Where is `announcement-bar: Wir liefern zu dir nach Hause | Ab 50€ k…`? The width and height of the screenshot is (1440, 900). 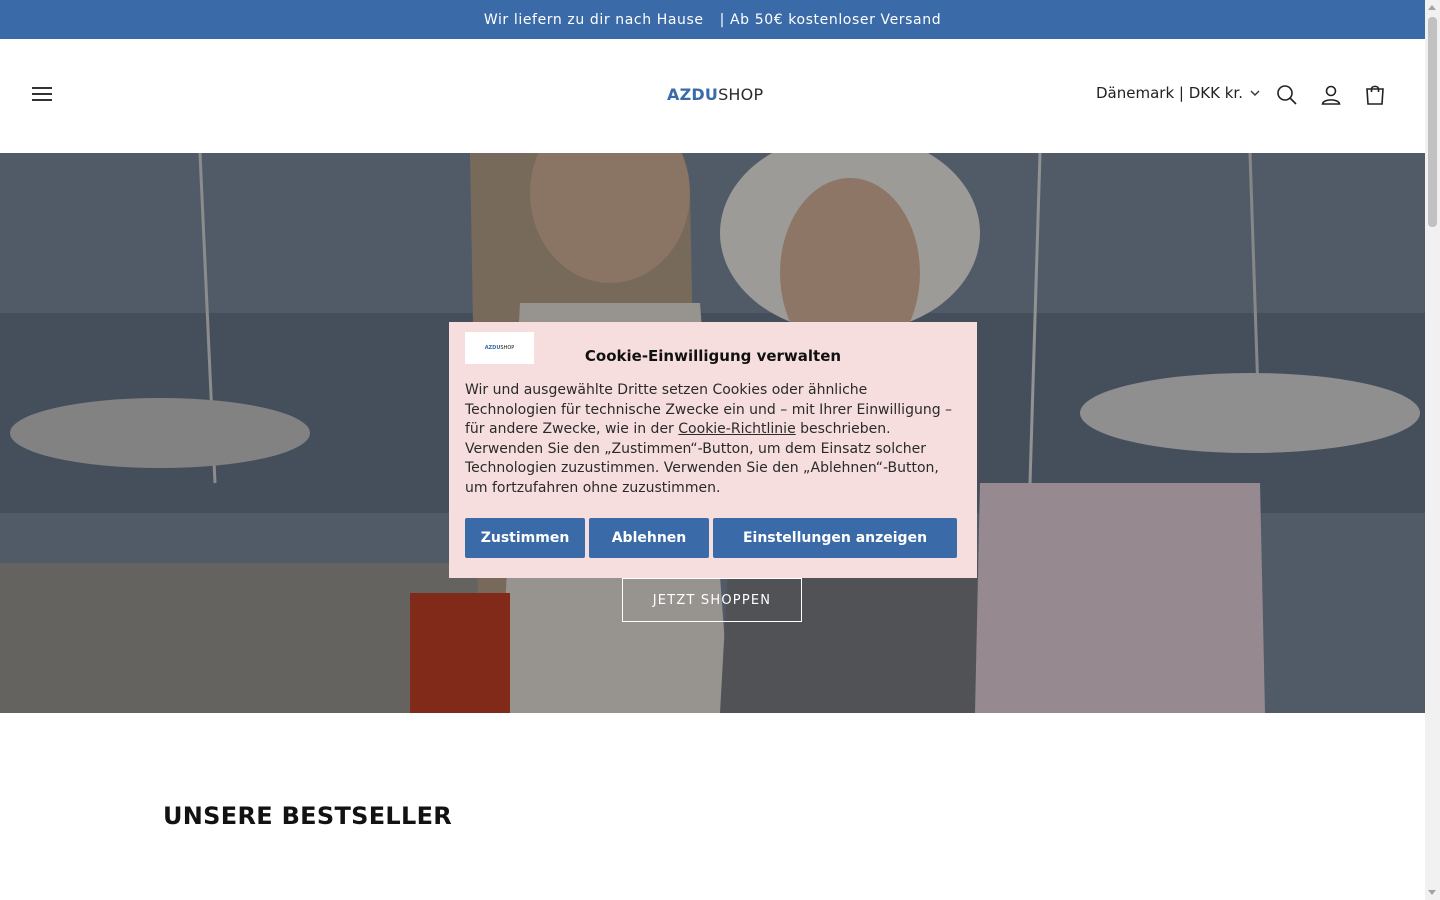 announcement-bar: Wir liefern zu dir nach Hause | Ab 50€ k… is located at coordinates (712, 19).